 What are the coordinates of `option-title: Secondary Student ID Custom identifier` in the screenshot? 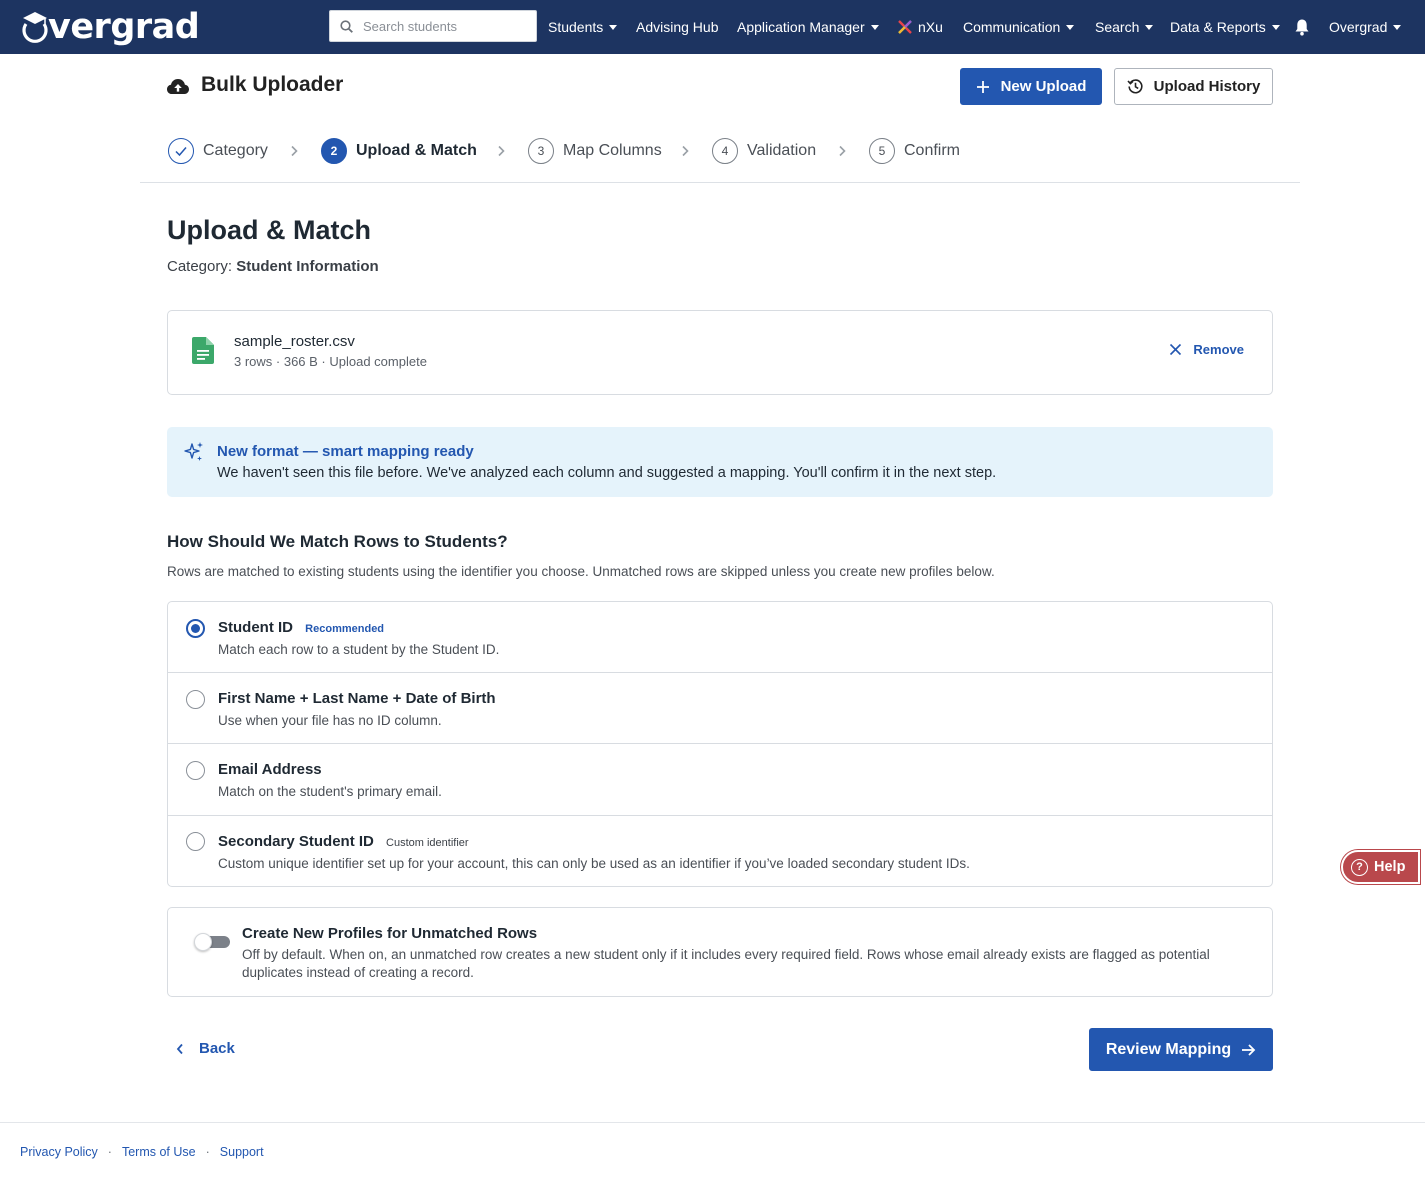 It's located at (343, 841).